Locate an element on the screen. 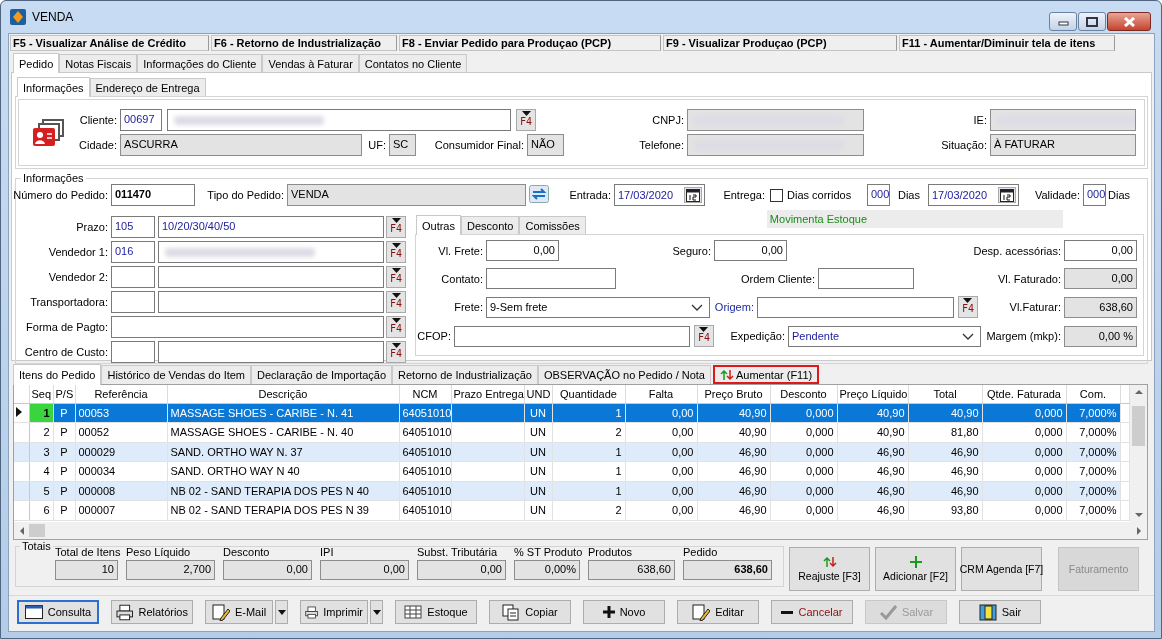 This screenshot has width=1162, height=639. toolbar-button: Relatórios is located at coordinates (152, 612).